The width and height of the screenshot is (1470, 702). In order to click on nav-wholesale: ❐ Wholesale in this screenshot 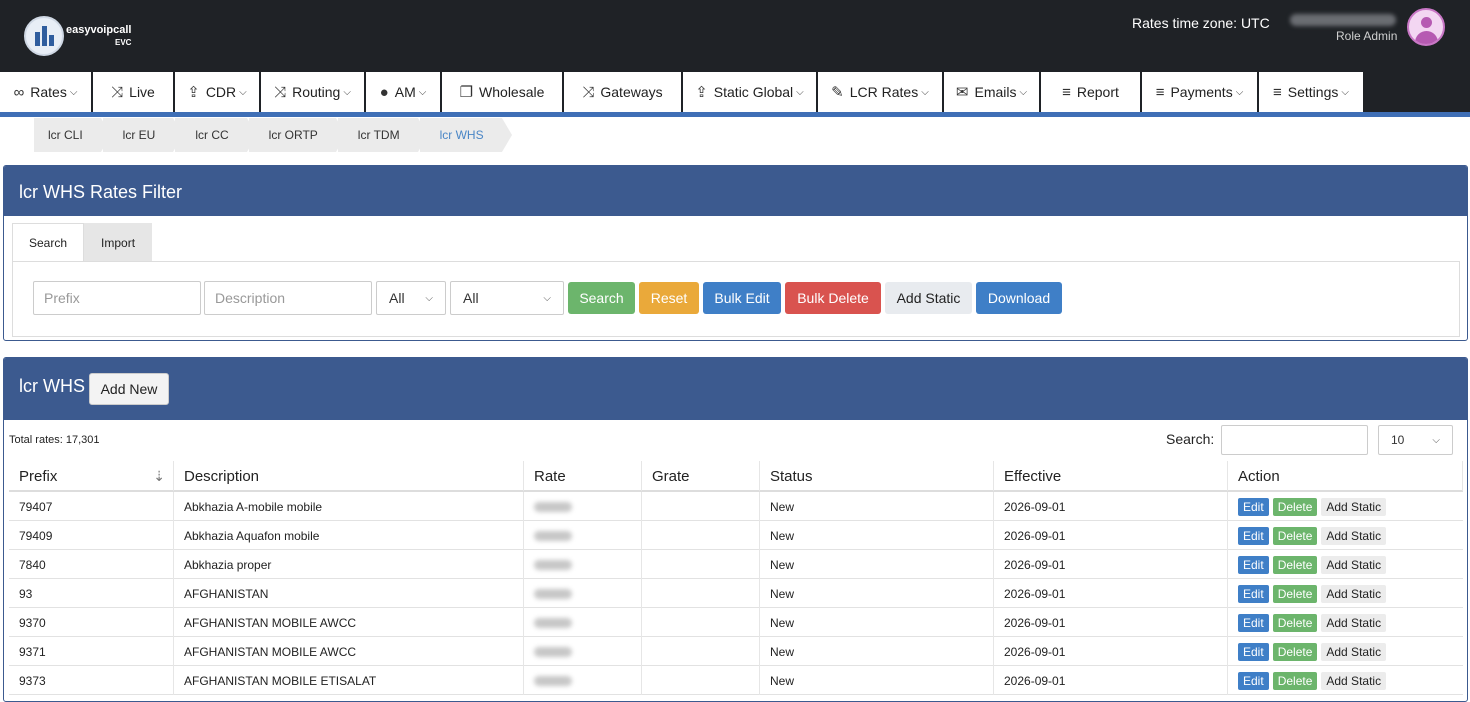, I will do `click(503, 92)`.